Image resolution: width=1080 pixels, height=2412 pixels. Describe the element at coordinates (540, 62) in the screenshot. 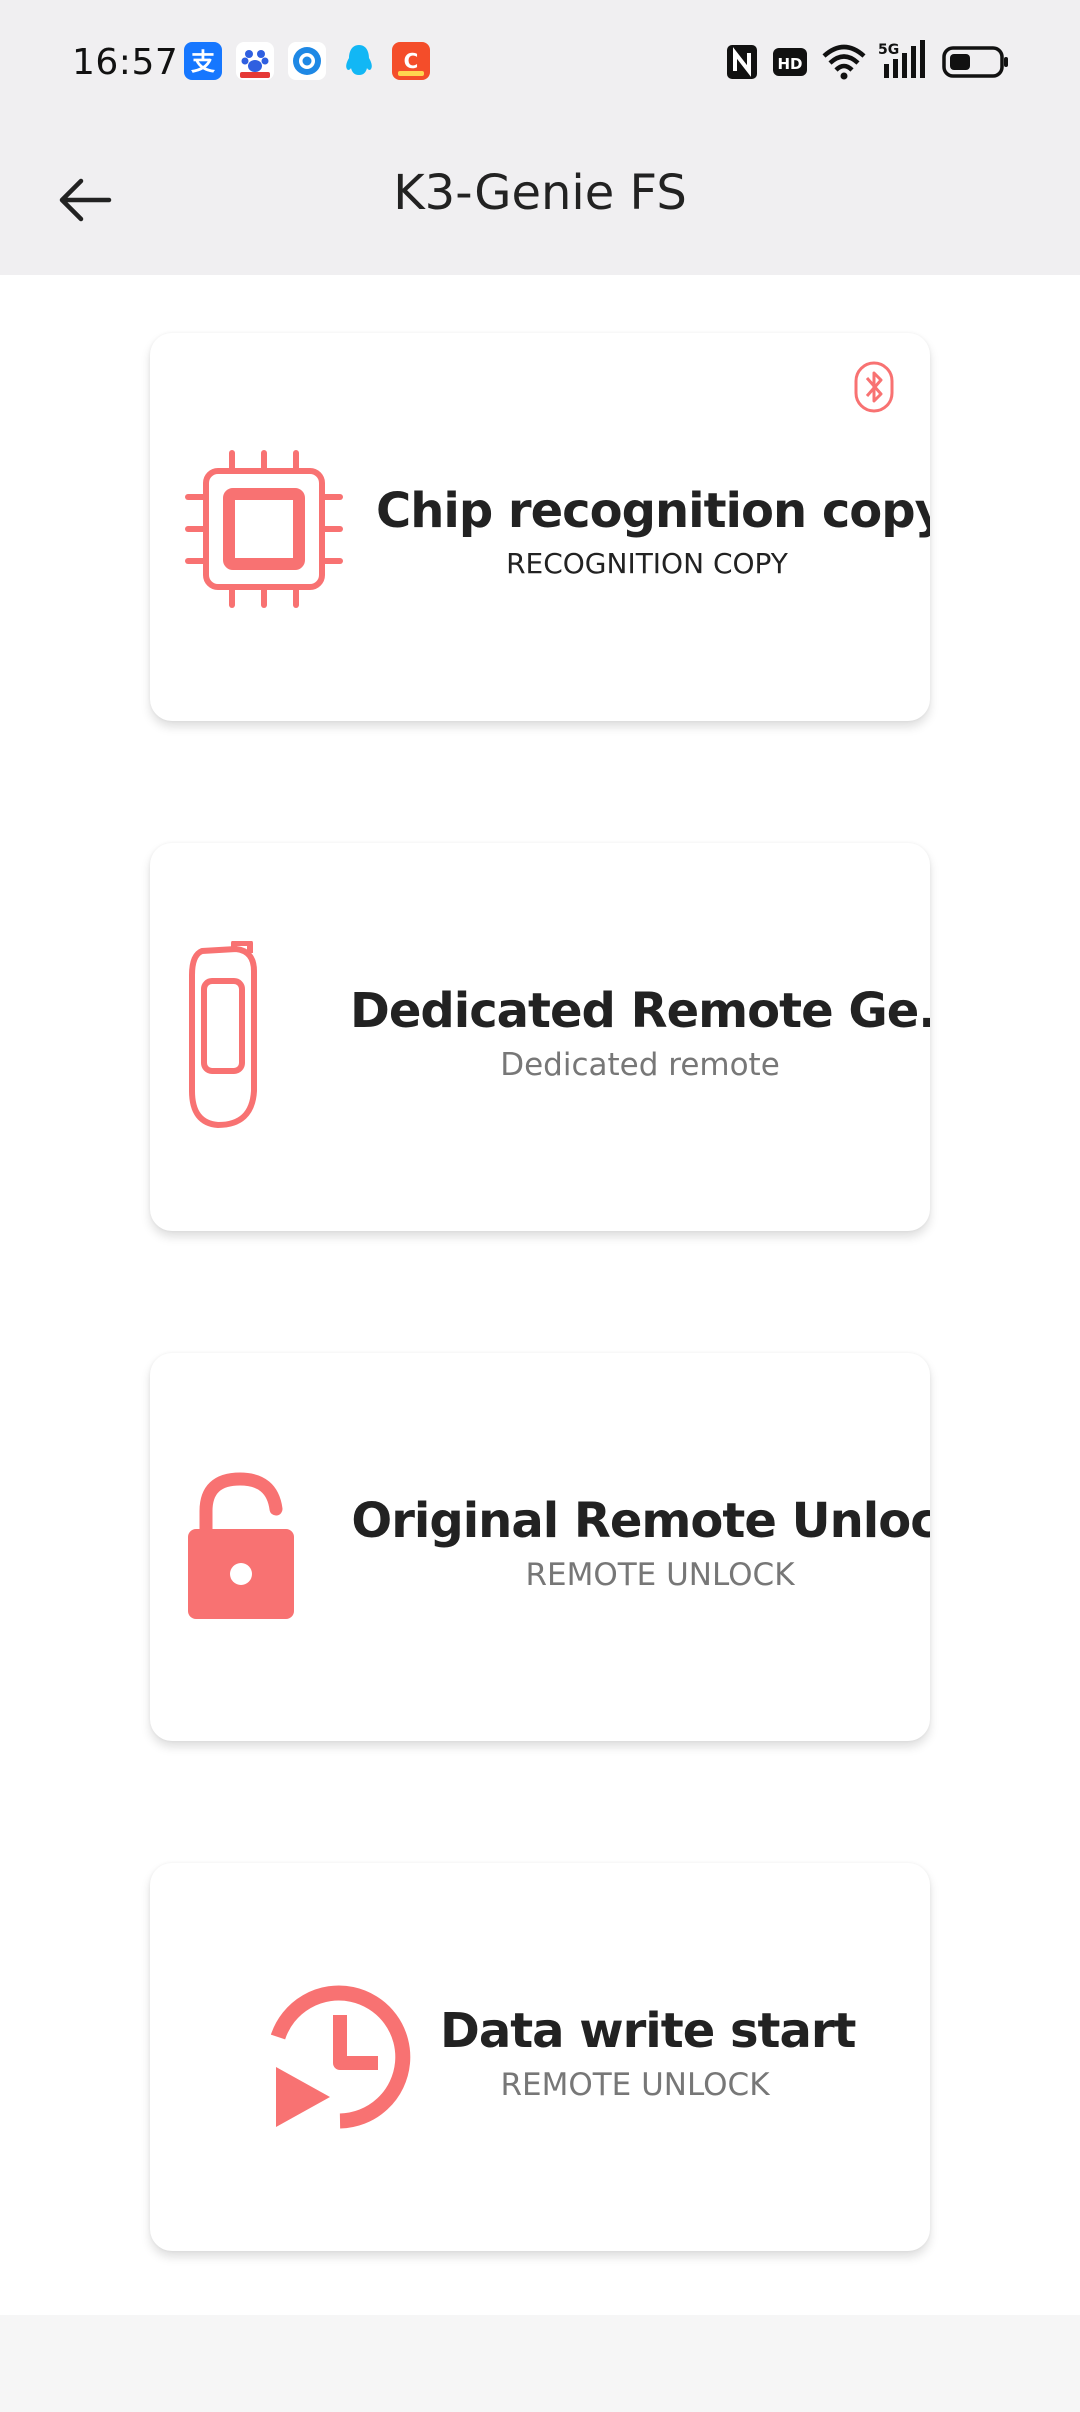

I see `status-bar: 16:57 支 C HD 5G` at that location.